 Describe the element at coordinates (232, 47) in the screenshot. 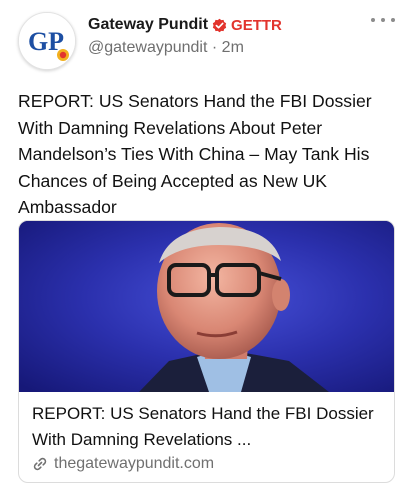

I see `post-timestamp: 2m` at that location.